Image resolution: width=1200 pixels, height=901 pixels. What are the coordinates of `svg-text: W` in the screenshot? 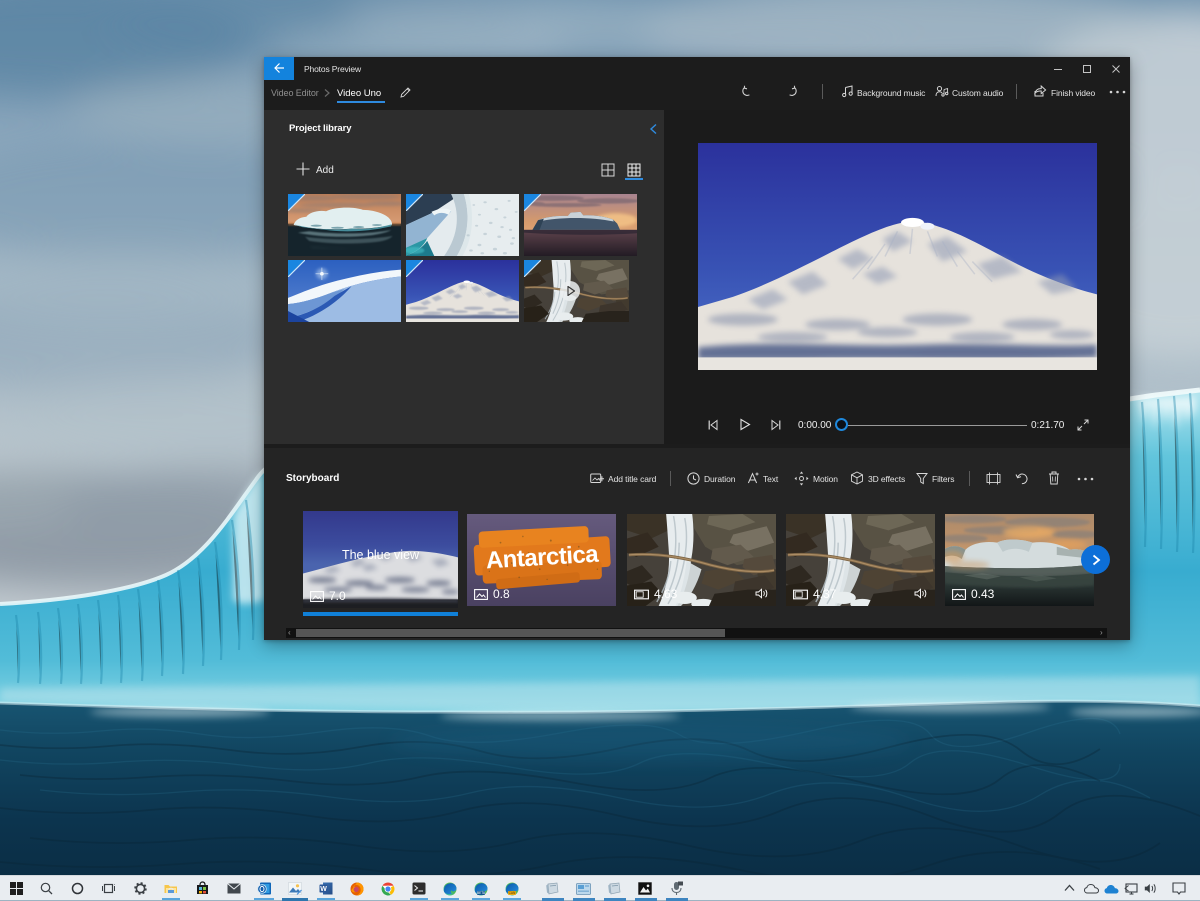 It's located at (323, 889).